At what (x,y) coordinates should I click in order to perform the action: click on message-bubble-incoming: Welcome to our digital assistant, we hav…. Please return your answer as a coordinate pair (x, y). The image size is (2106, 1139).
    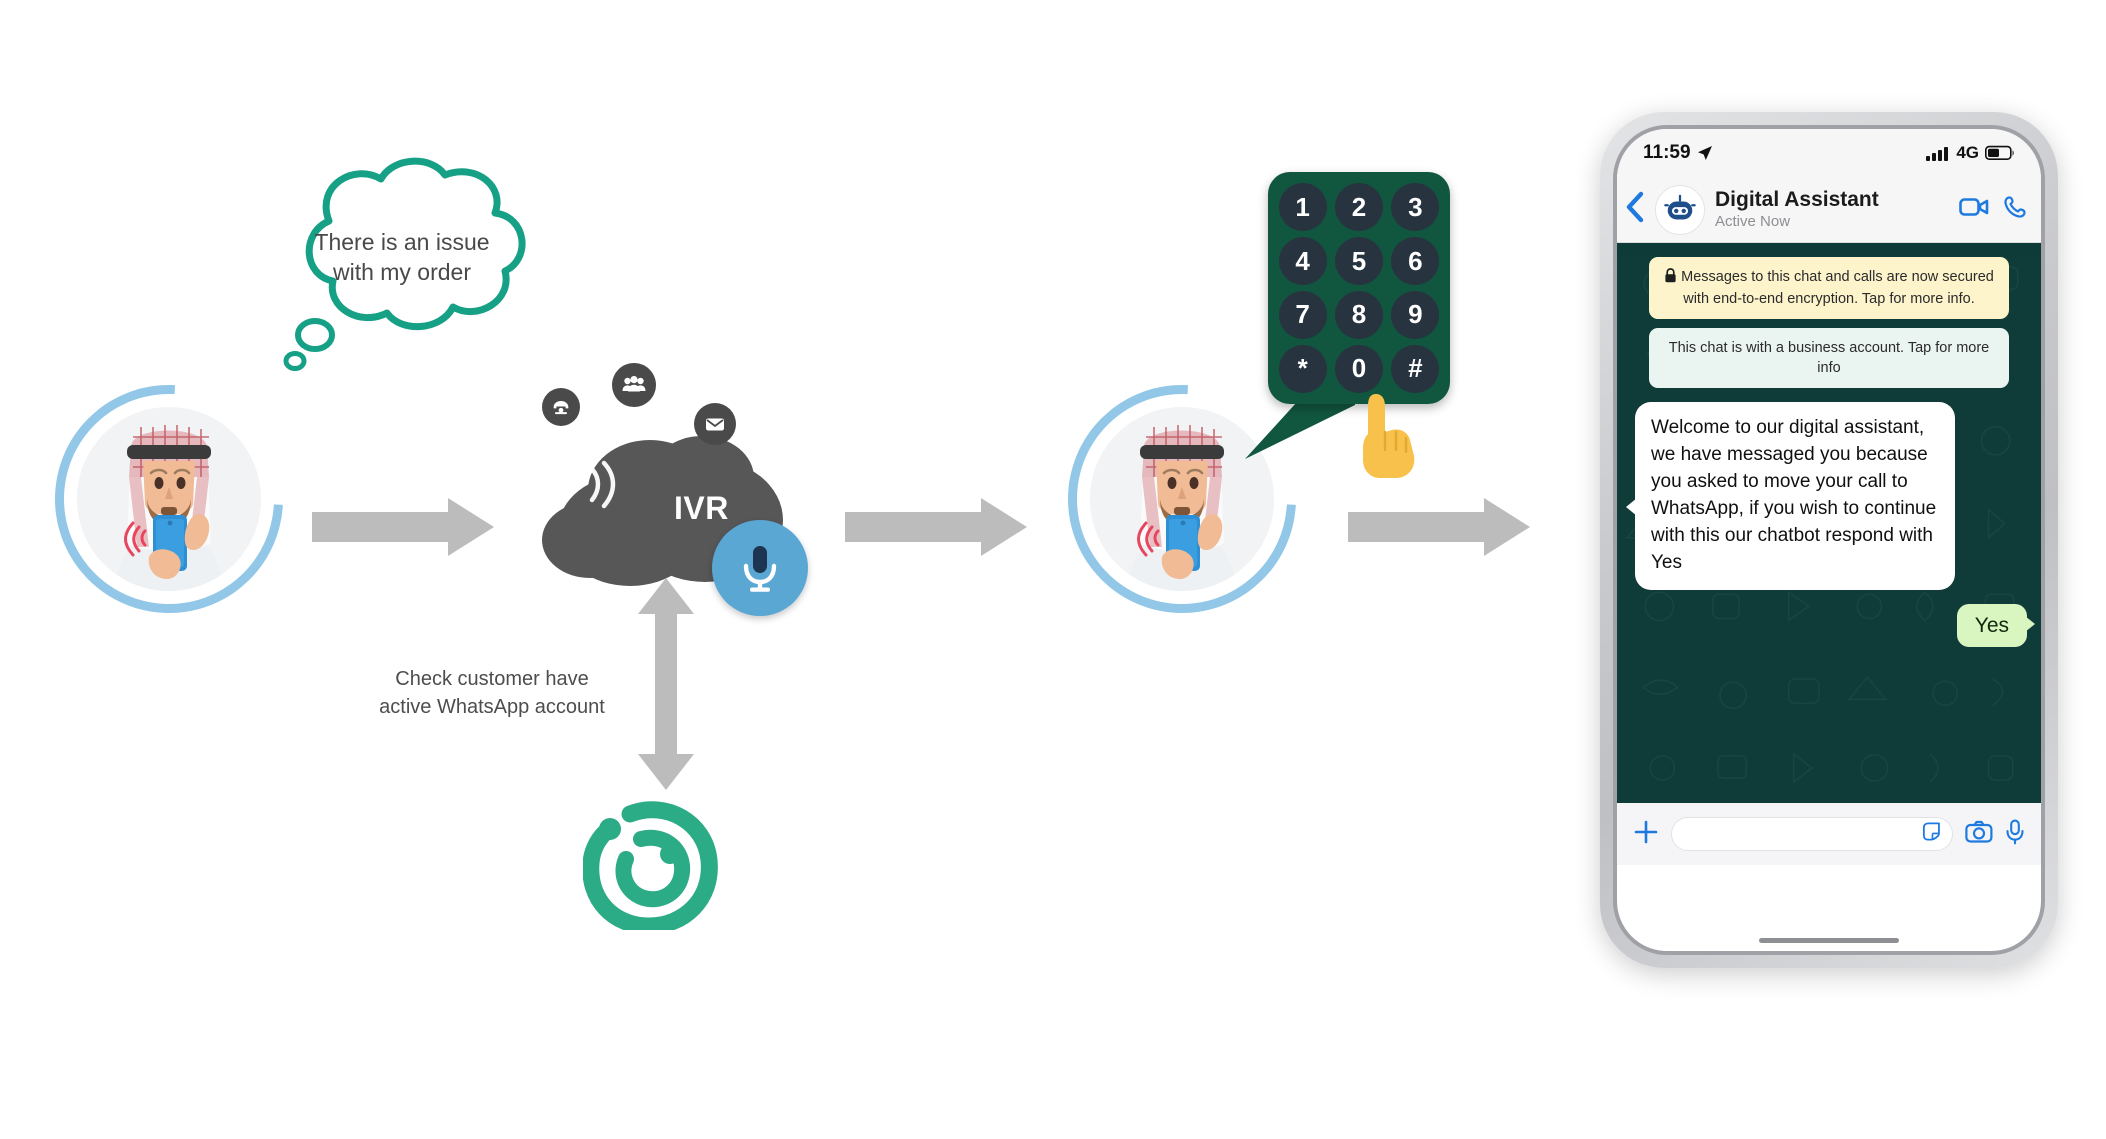
    Looking at the image, I should click on (1790, 496).